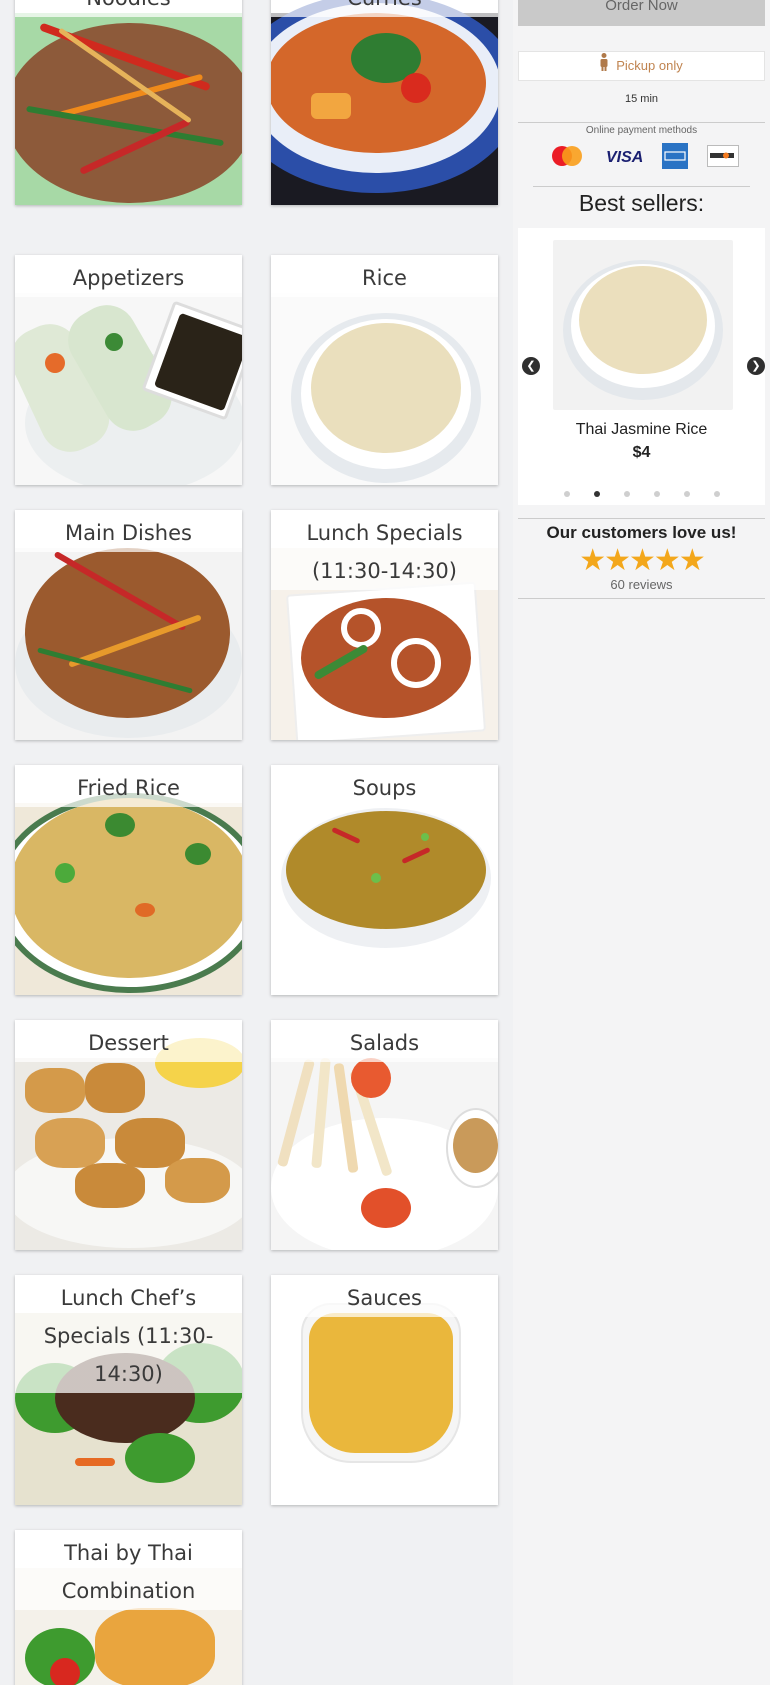 This screenshot has width=770, height=1685. I want to click on category-title: Main Dishes, so click(128, 531).